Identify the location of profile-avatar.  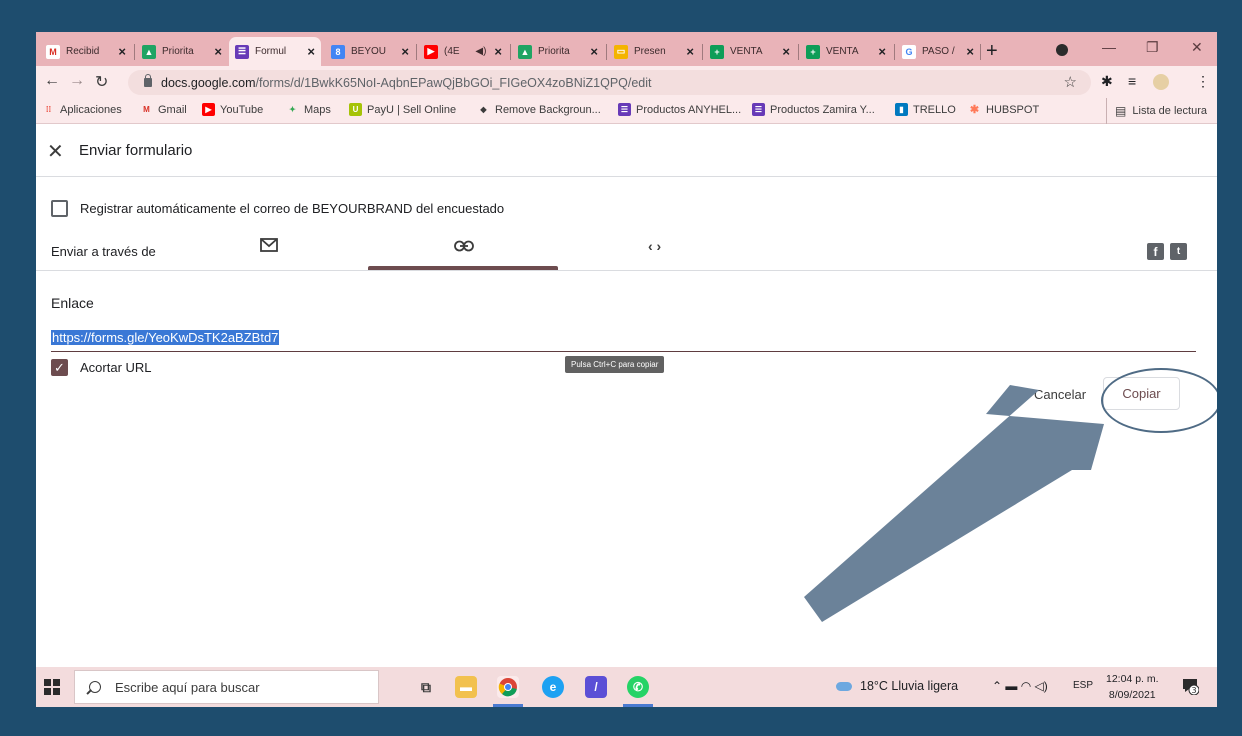
(1161, 82).